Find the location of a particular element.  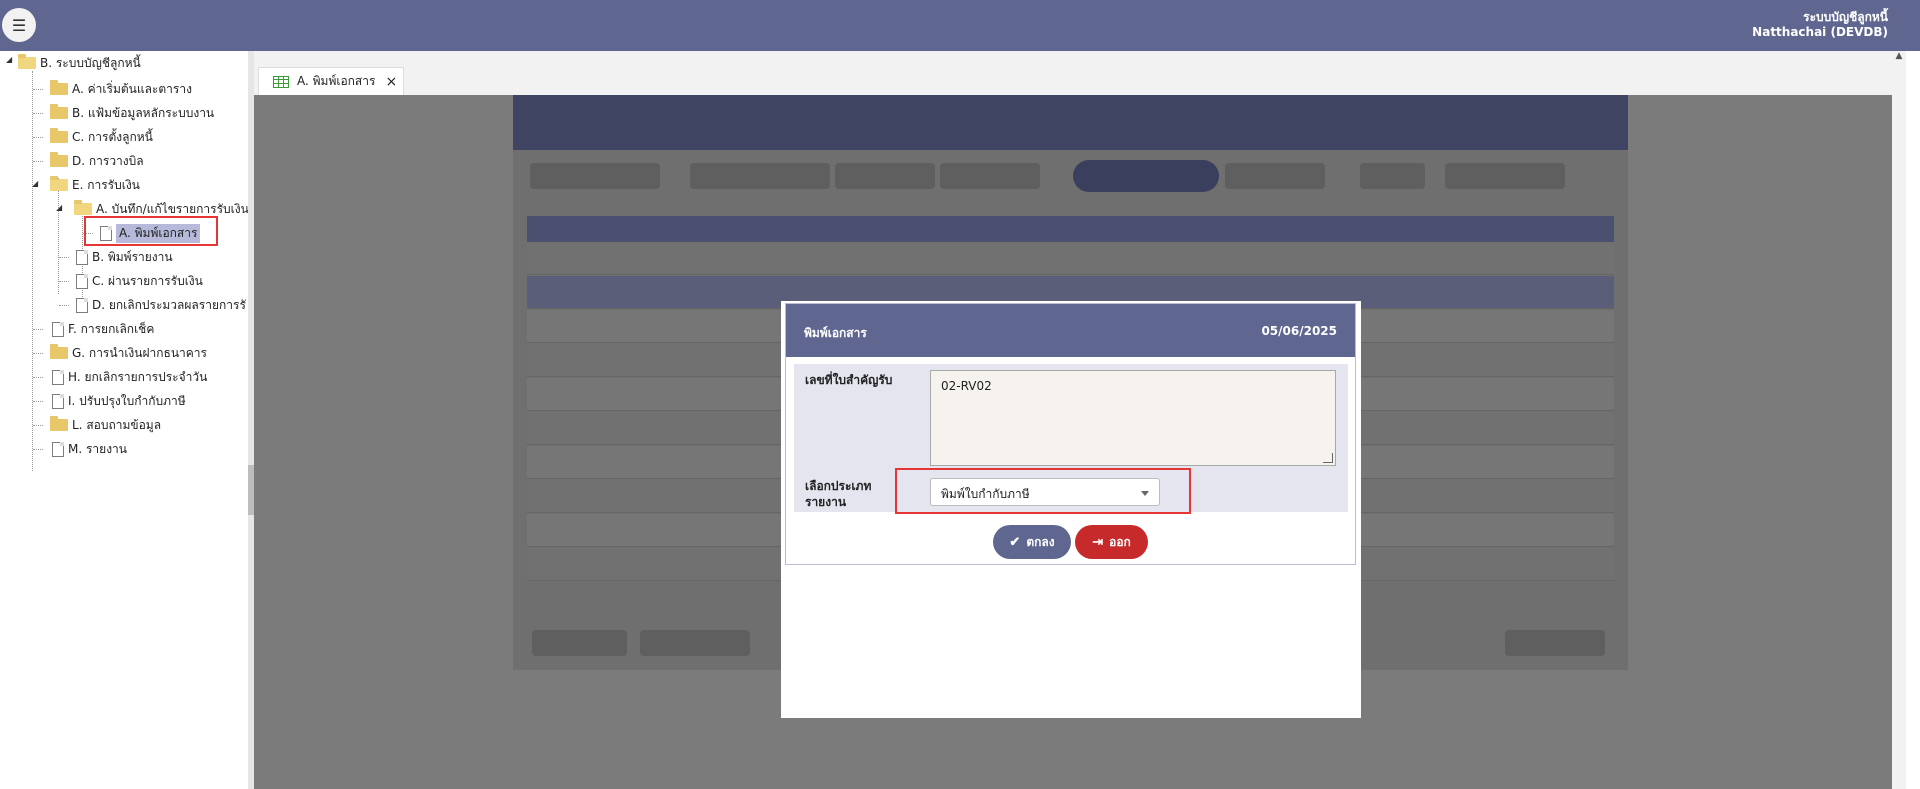

background-panel-header is located at coordinates (1070, 122).